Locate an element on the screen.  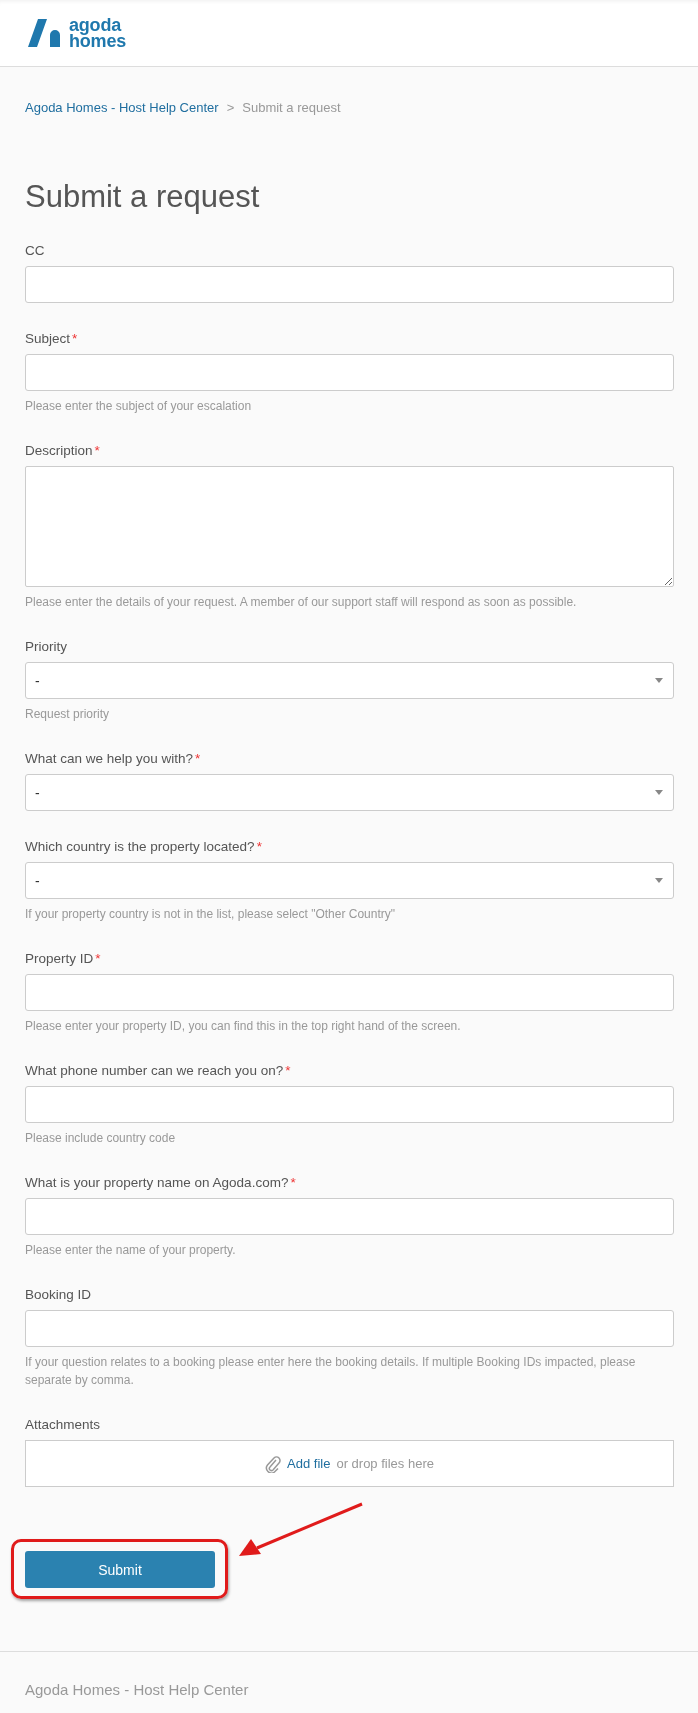
field-label: Attachments is located at coordinates (63, 1425).